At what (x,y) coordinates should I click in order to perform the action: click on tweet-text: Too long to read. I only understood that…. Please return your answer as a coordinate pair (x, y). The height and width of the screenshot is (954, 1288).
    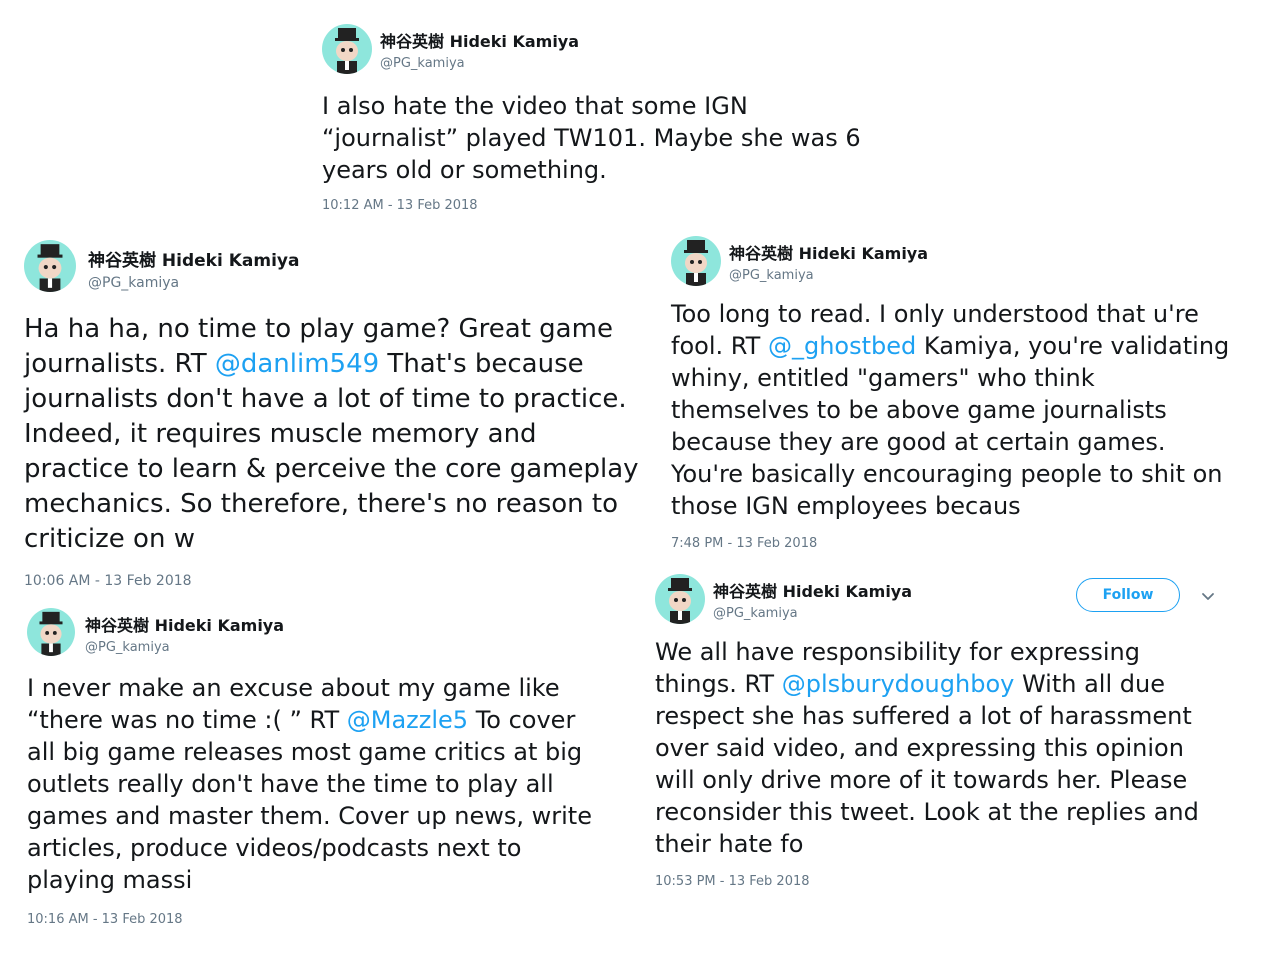
    Looking at the image, I should click on (950, 410).